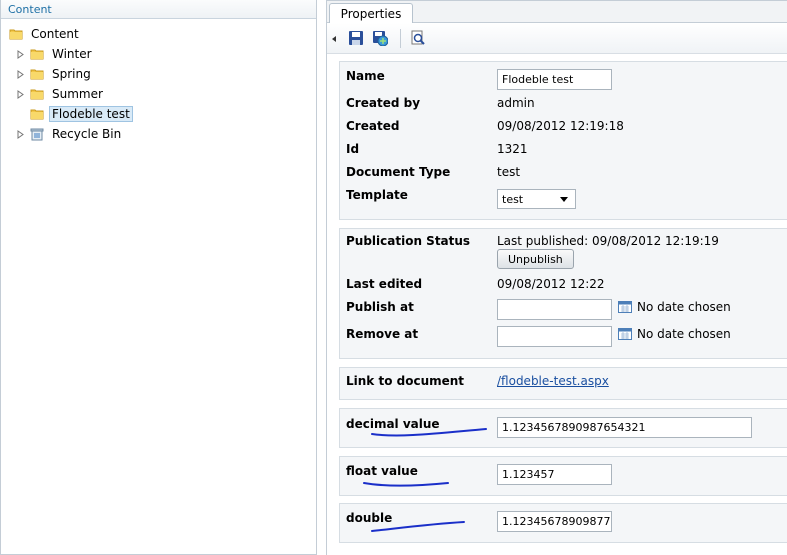  I want to click on tree-item-recycle-bin: Recycle Bin, so click(70, 134).